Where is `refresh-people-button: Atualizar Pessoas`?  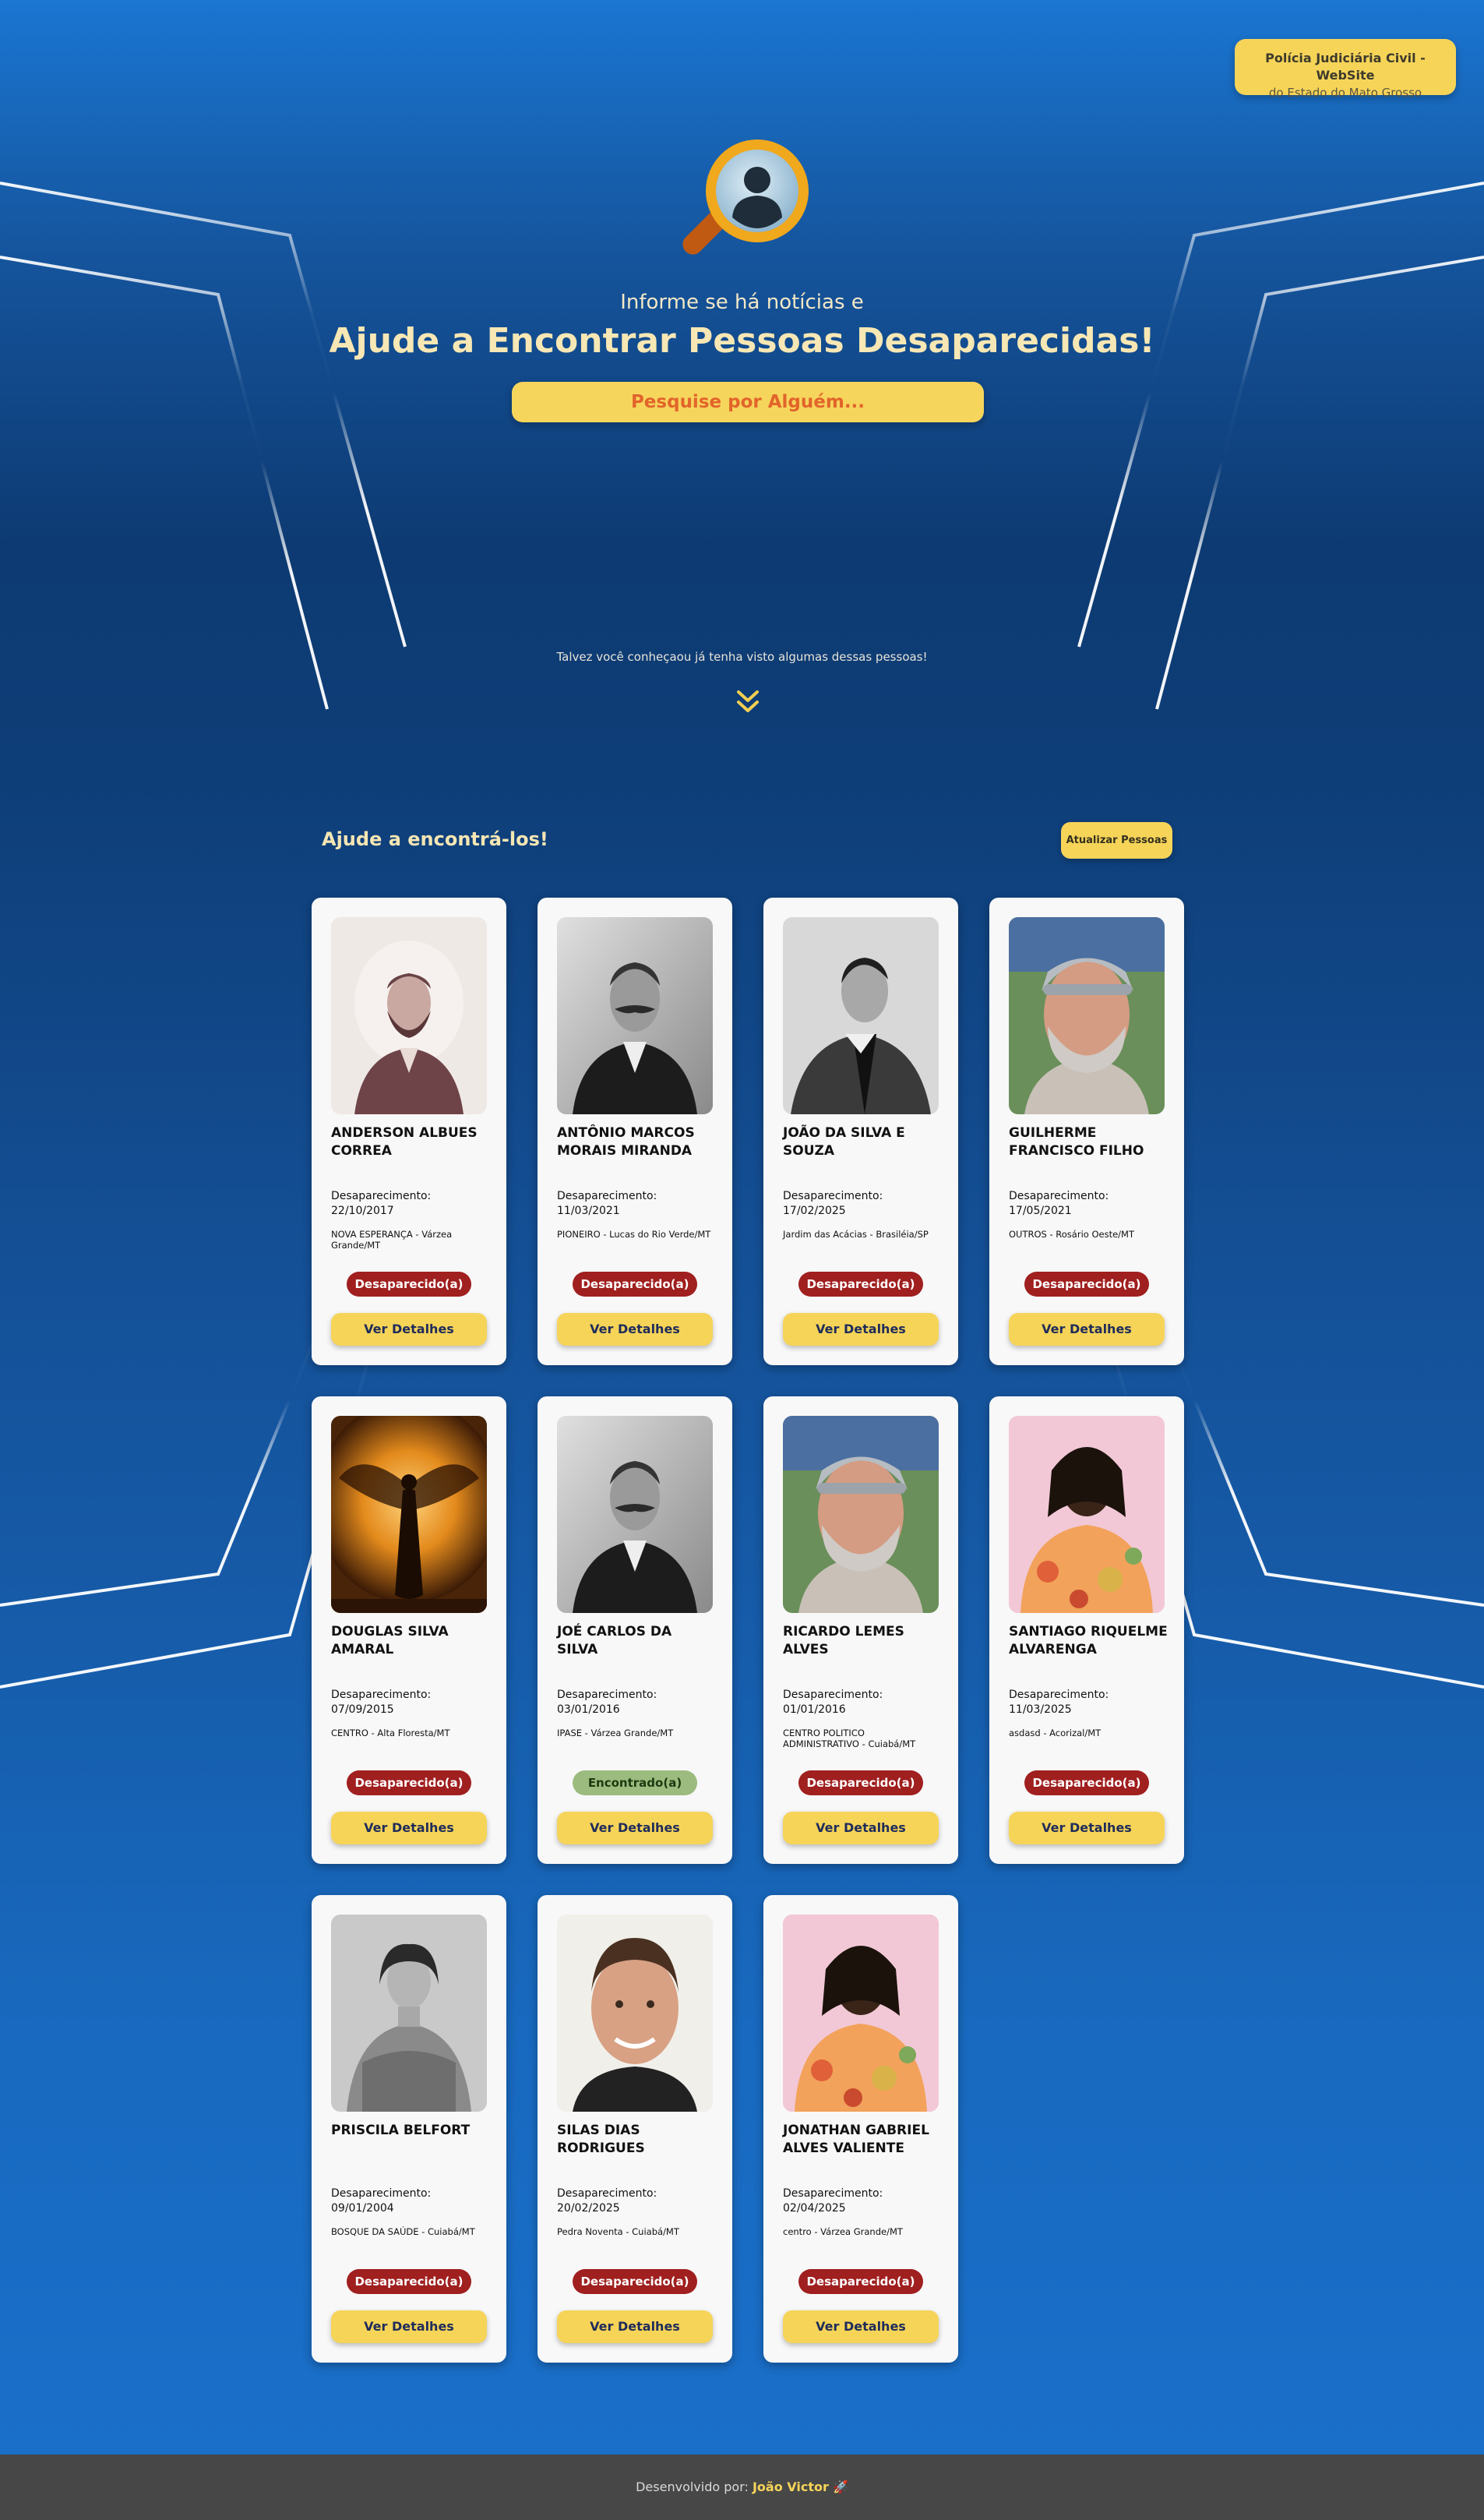 refresh-people-button: Atualizar Pessoas is located at coordinates (1117, 840).